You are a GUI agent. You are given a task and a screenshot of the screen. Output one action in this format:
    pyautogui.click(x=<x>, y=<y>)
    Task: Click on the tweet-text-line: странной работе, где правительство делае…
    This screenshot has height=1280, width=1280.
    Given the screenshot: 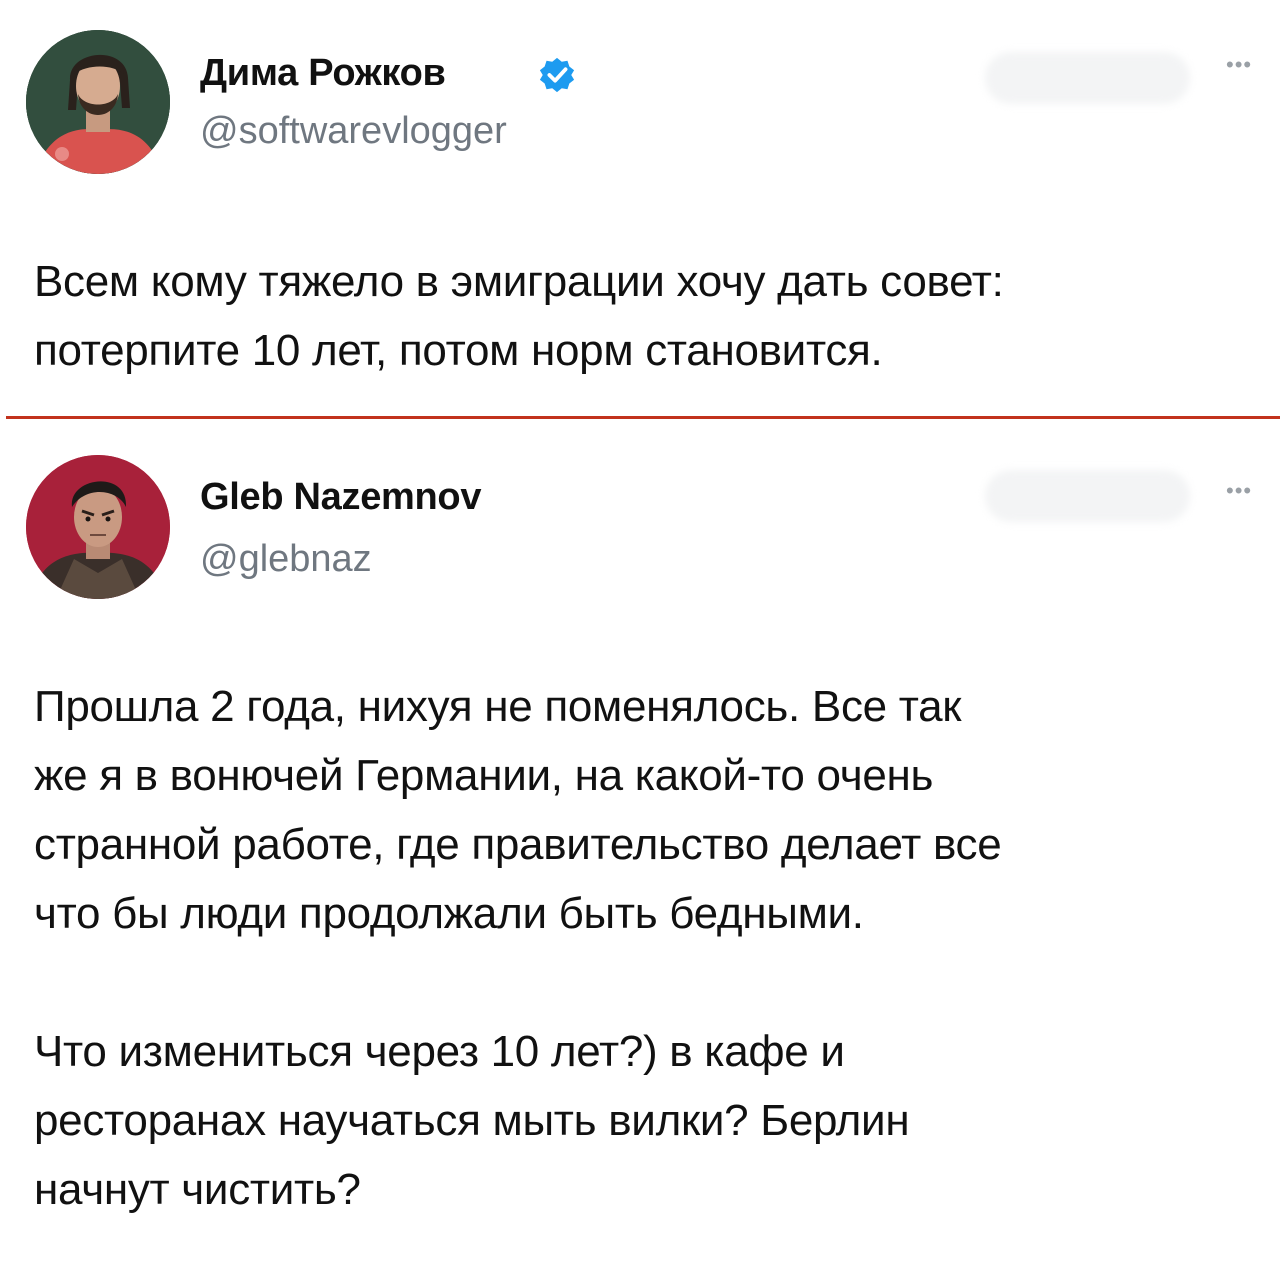 What is the action you would take?
    pyautogui.click(x=518, y=844)
    